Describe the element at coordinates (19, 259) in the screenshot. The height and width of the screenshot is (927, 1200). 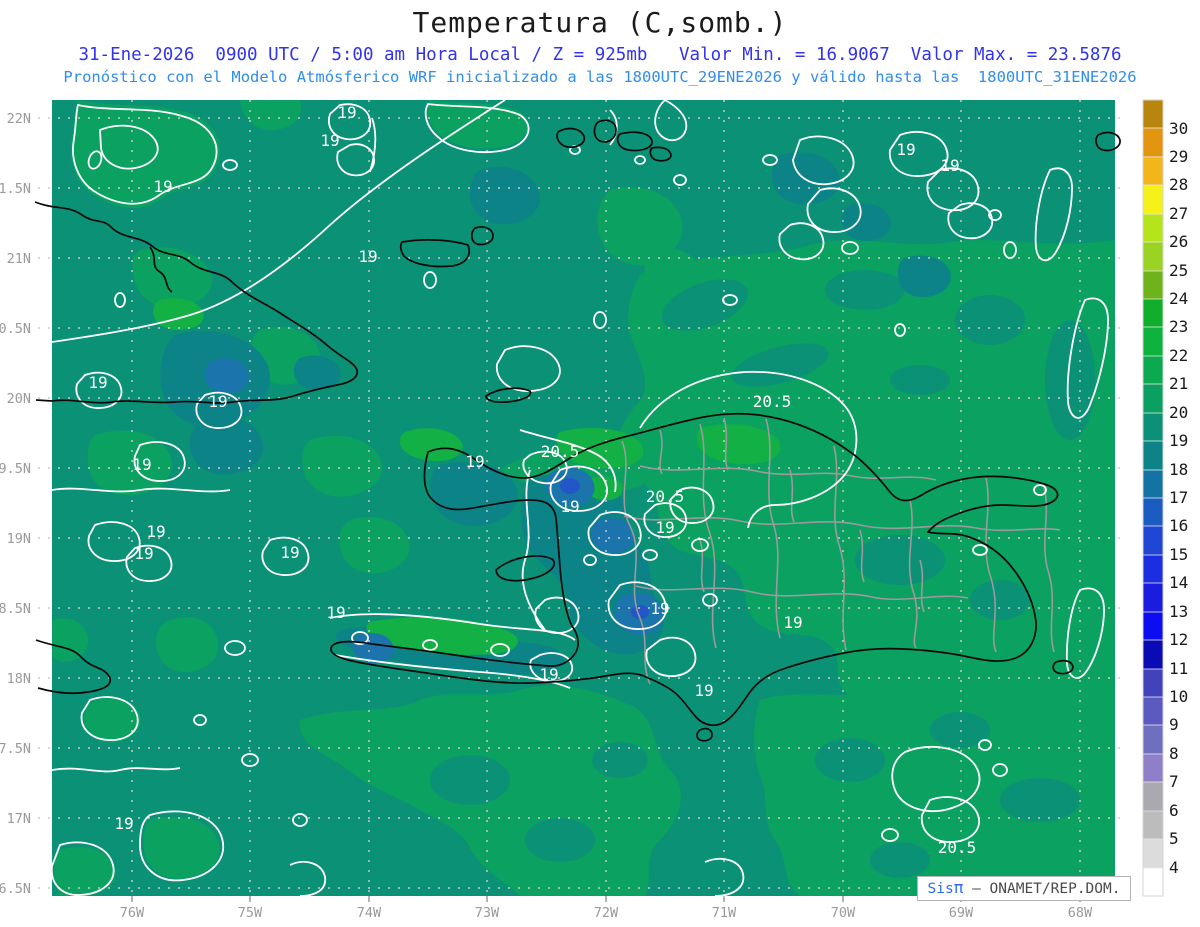
I see `y-axis-label: 21N` at that location.